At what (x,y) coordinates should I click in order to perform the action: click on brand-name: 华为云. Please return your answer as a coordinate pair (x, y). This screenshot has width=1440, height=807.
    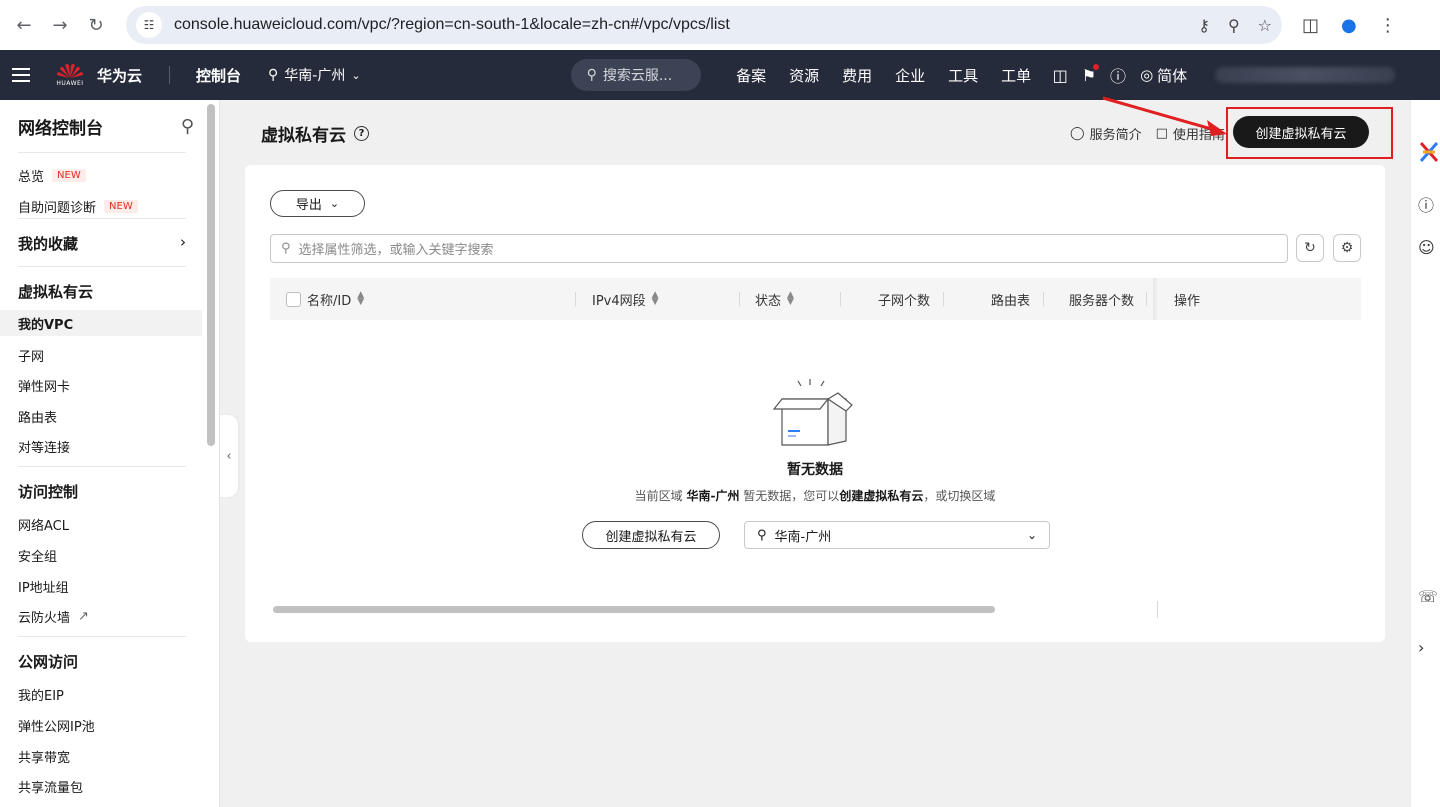
    Looking at the image, I should click on (119, 75).